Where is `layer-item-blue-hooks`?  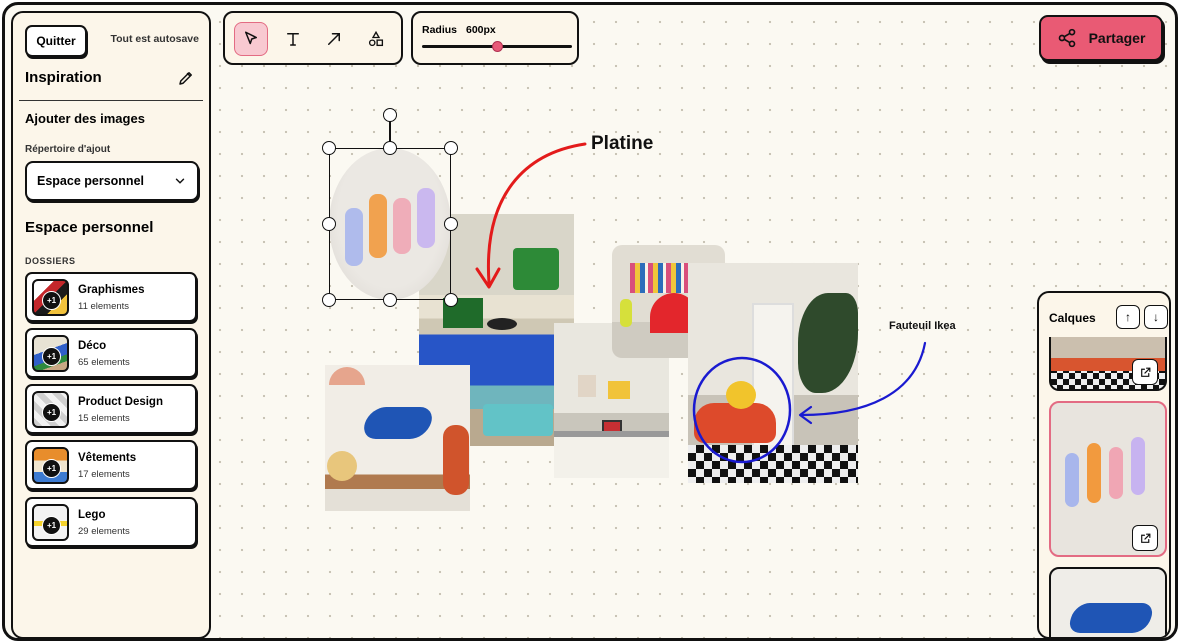
layer-item-blue-hooks is located at coordinates (1108, 602).